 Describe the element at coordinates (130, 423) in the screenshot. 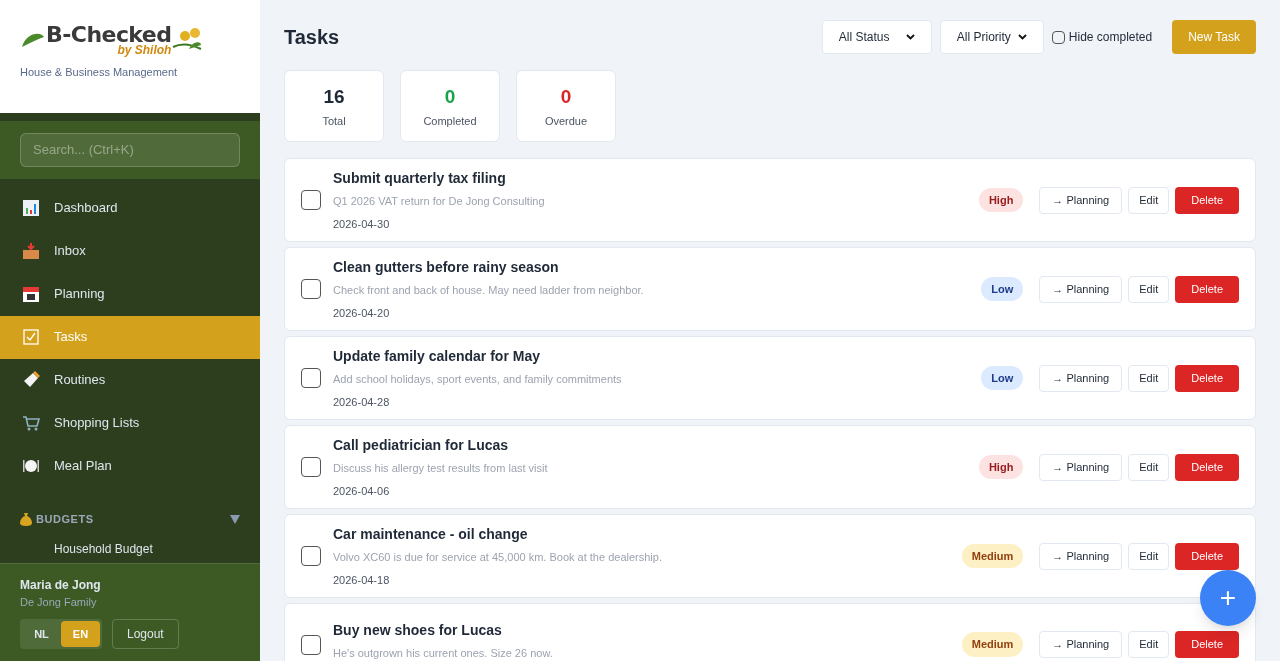

I see `nav-item: Shopping Lists` at that location.